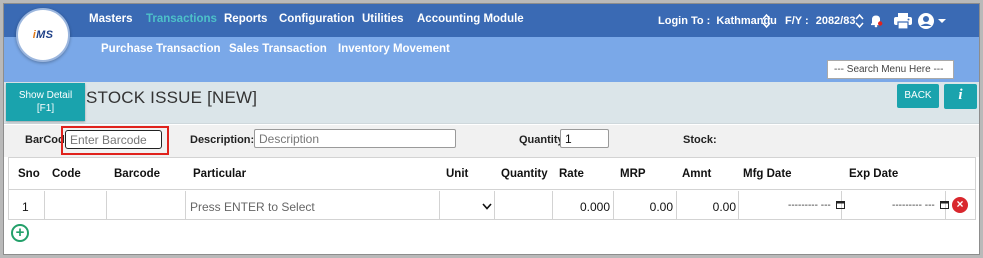 Image resolution: width=983 pixels, height=258 pixels. Describe the element at coordinates (147, 208) in the screenshot. I see `row-barcode-input` at that location.